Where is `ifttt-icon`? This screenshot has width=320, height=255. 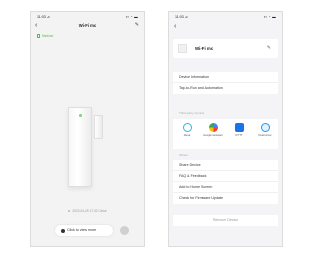 ifttt-icon is located at coordinates (239, 127).